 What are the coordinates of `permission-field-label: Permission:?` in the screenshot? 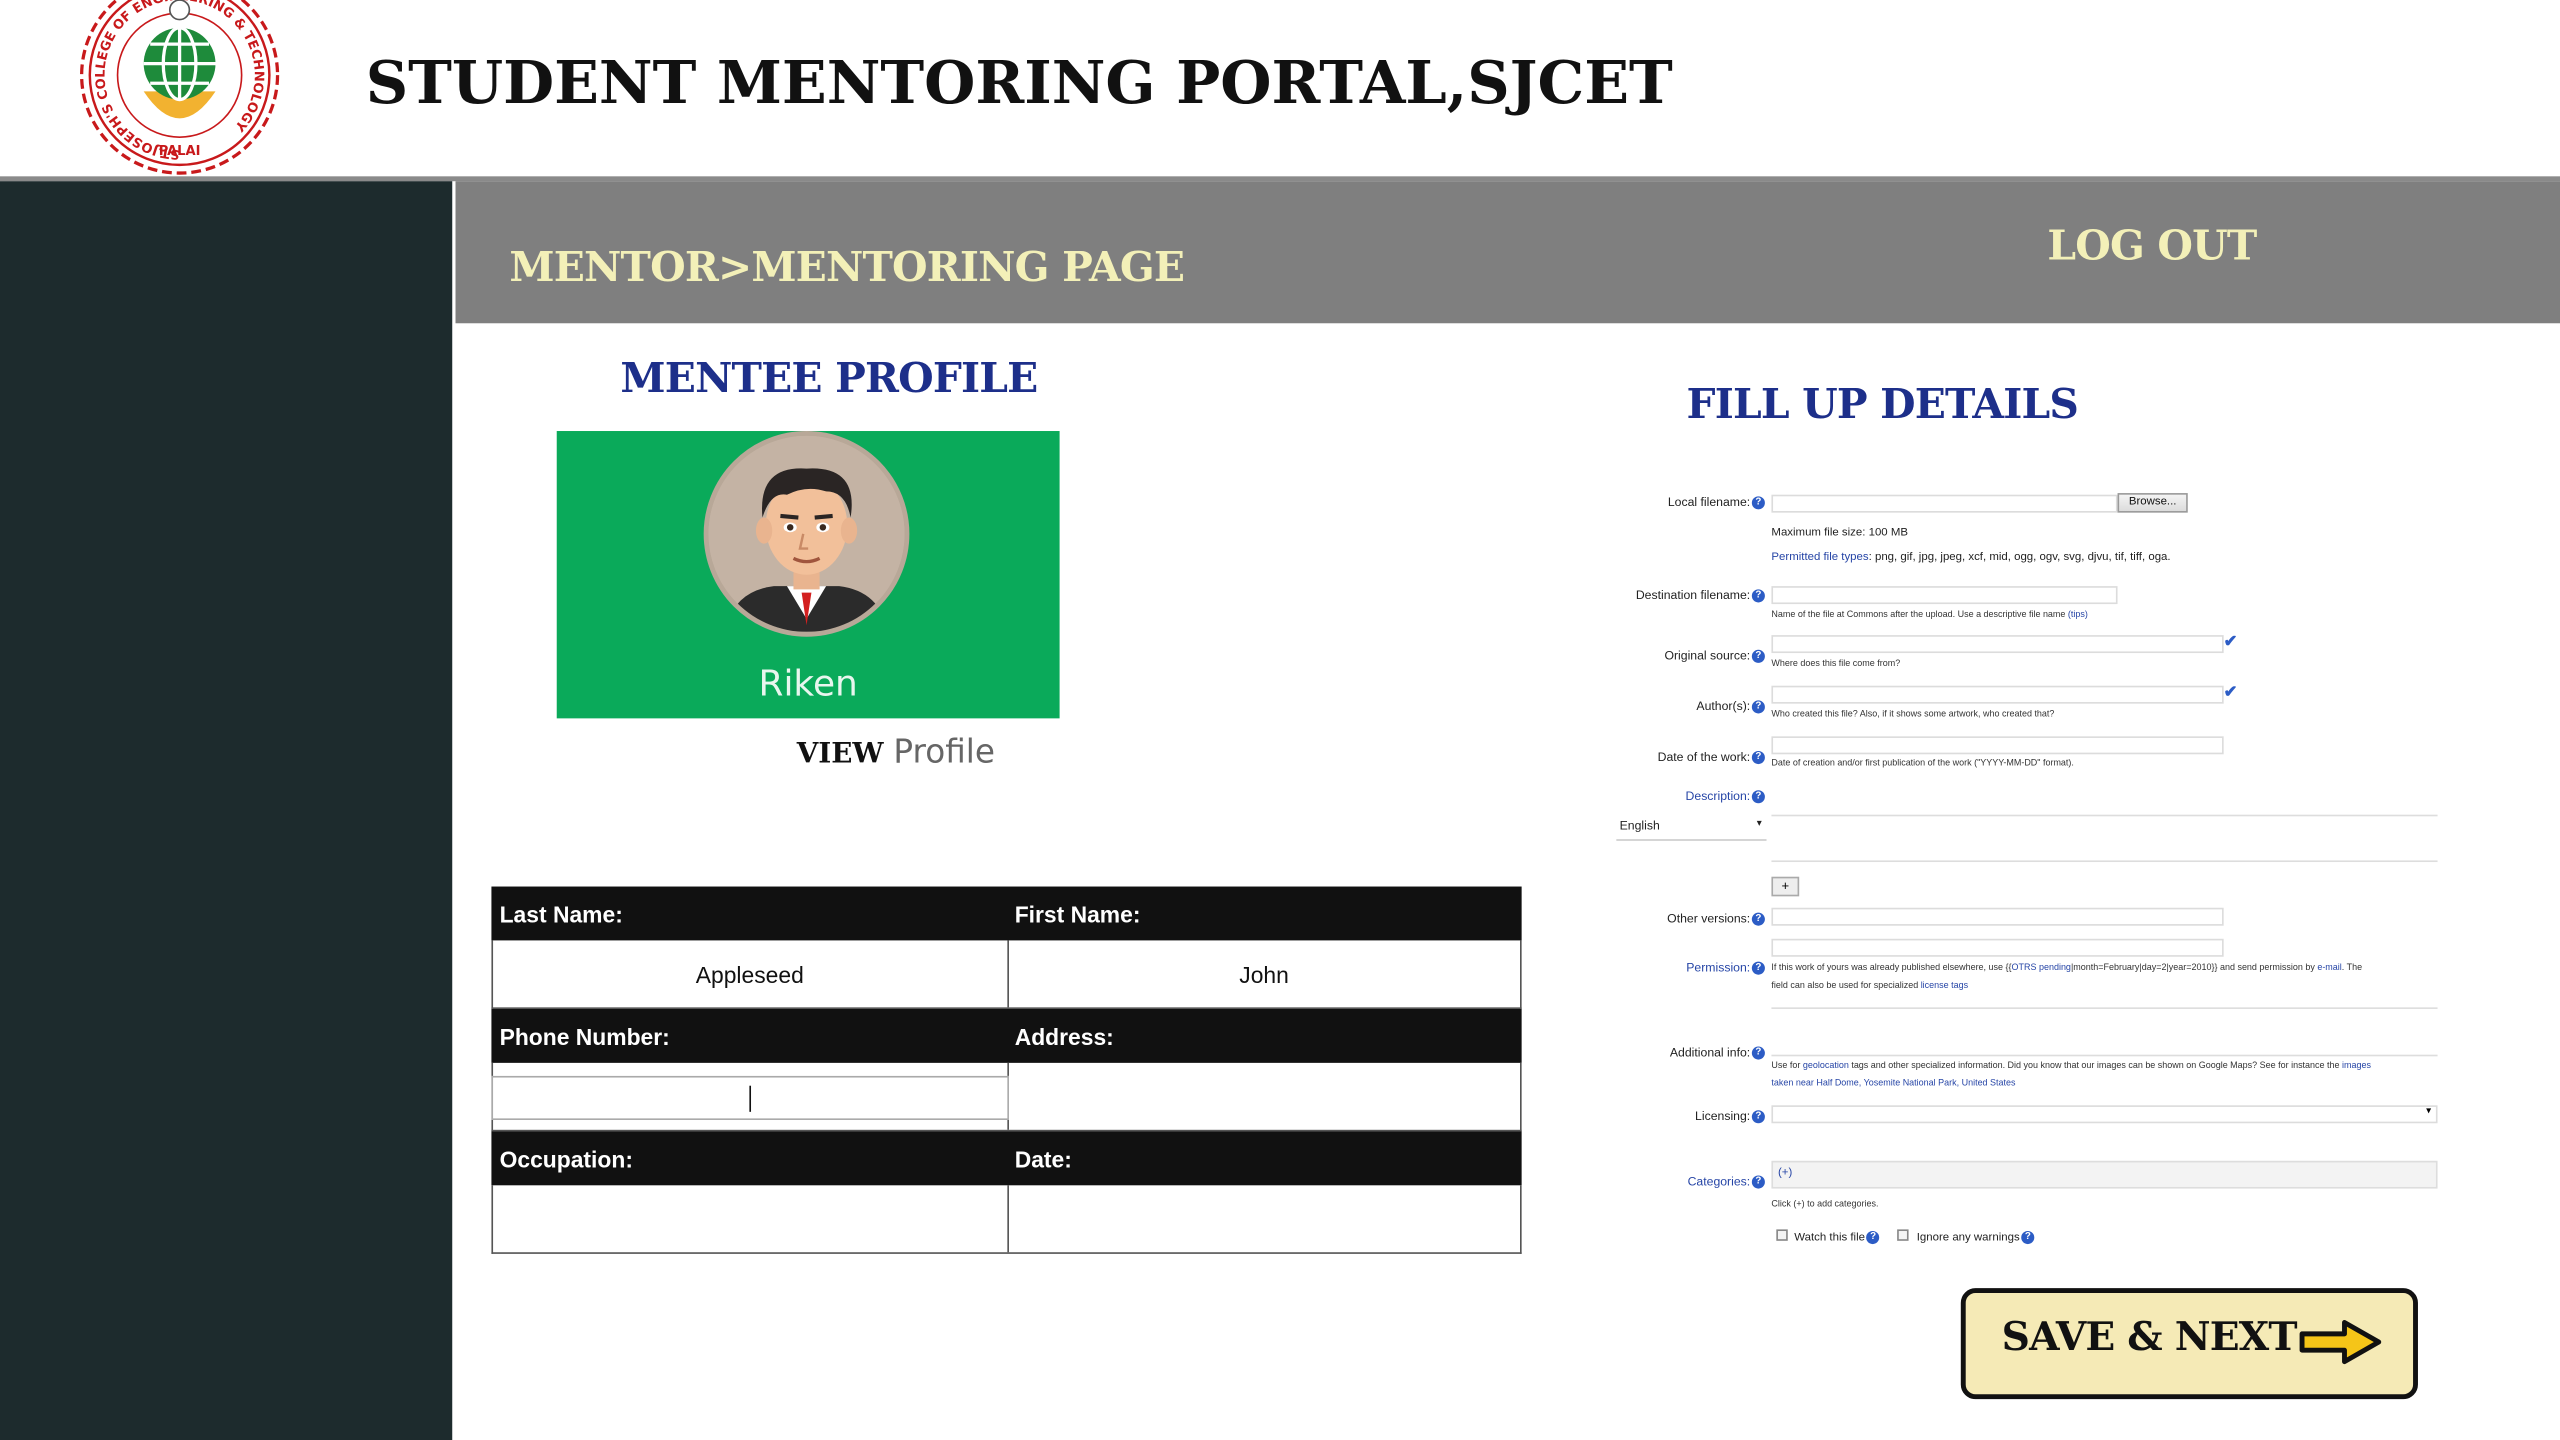 It's located at (1725, 967).